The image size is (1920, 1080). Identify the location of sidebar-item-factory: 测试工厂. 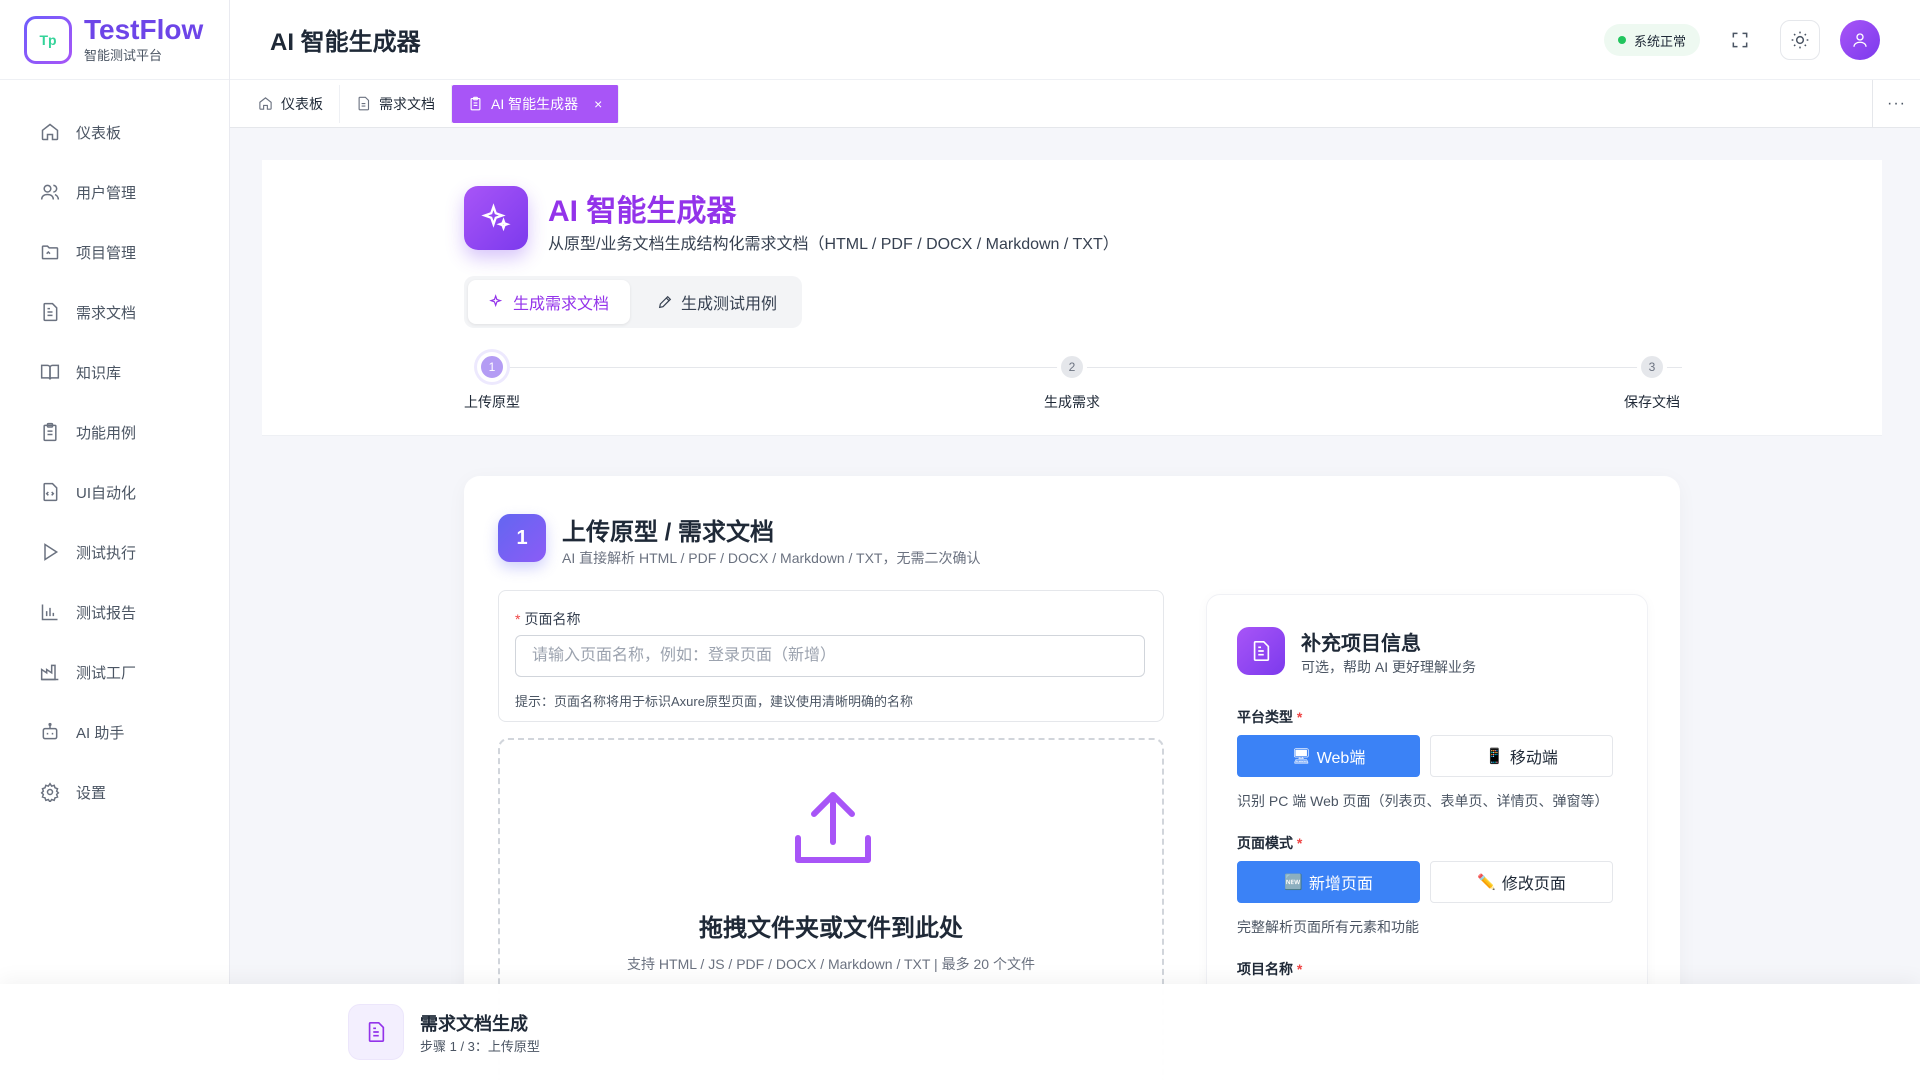
(114, 672).